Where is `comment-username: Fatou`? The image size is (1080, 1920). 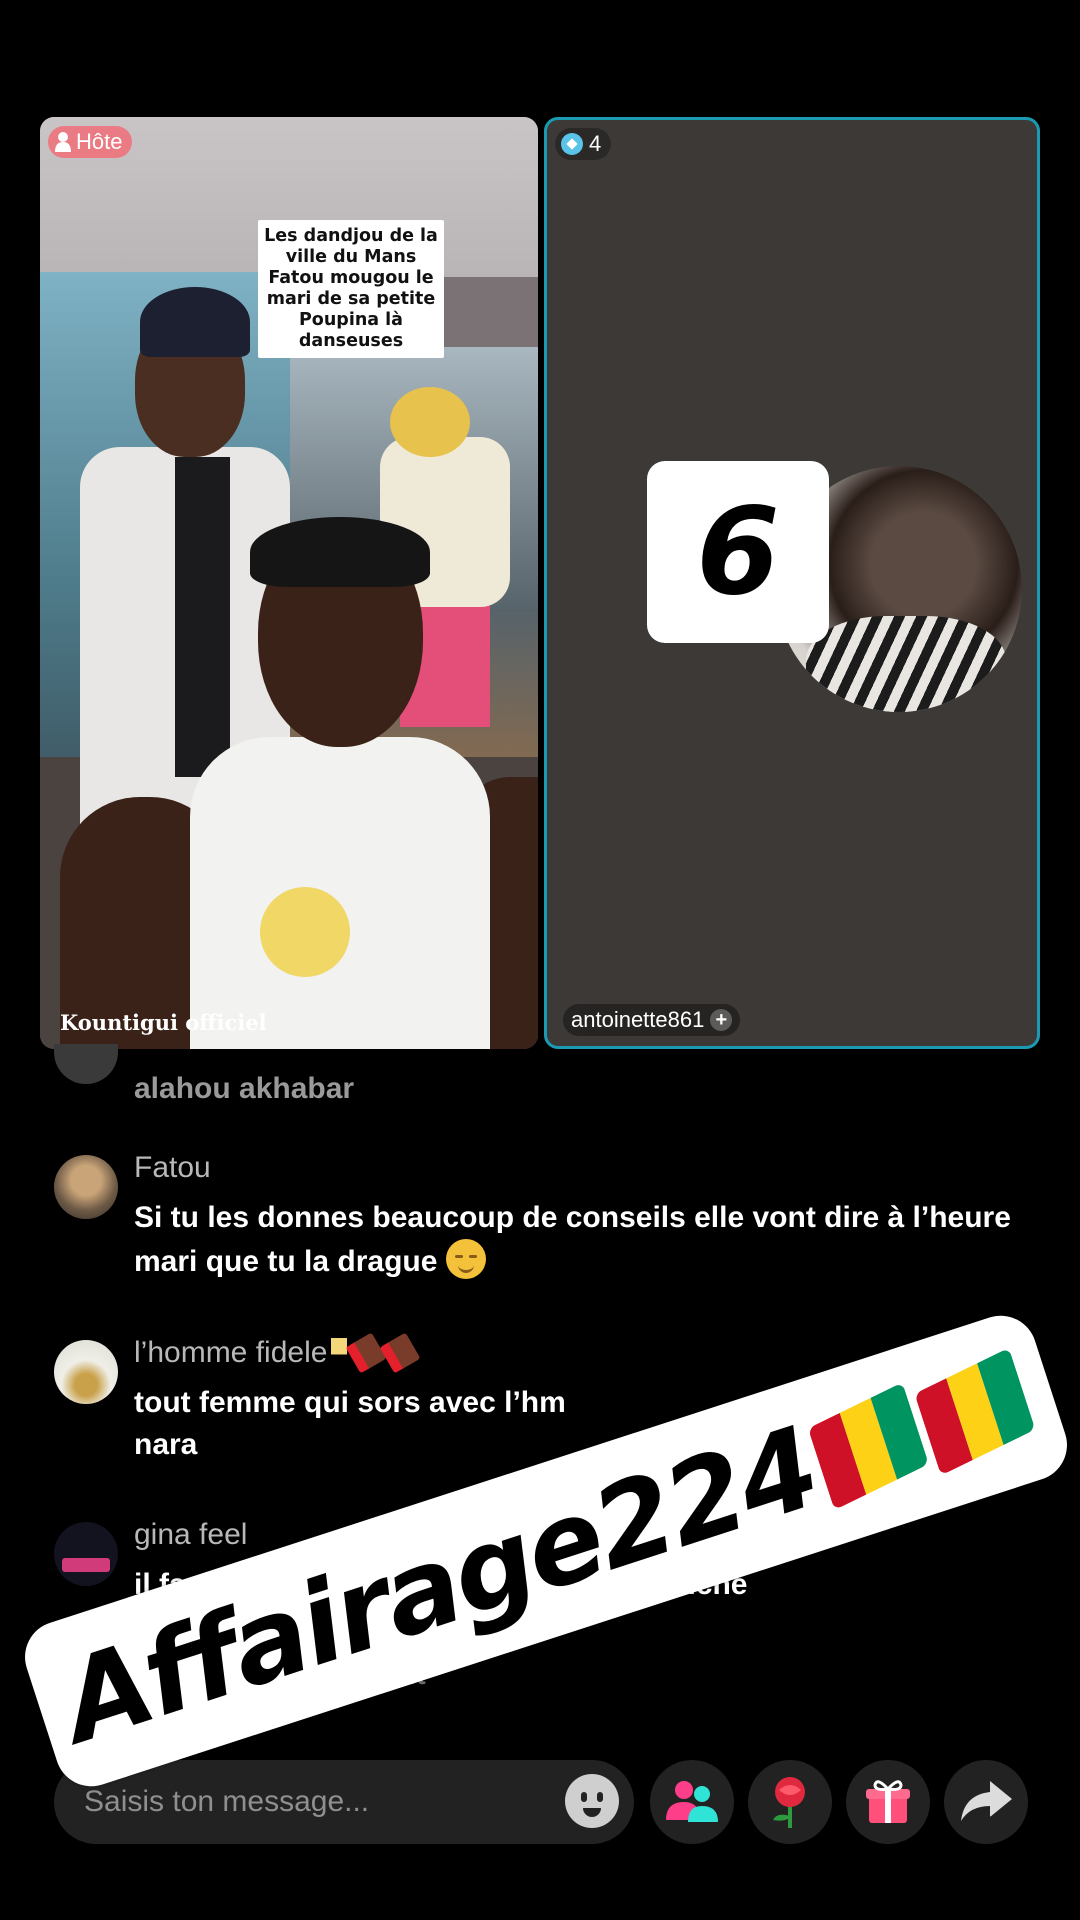
comment-username: Fatou is located at coordinates (172, 1168).